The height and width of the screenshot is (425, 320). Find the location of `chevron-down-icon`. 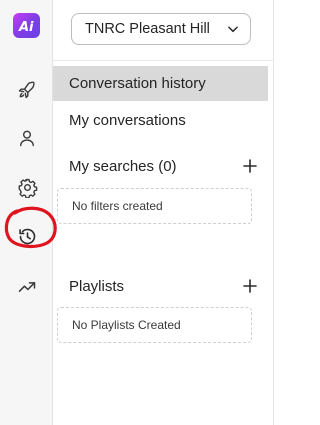

chevron-down-icon is located at coordinates (233, 29).